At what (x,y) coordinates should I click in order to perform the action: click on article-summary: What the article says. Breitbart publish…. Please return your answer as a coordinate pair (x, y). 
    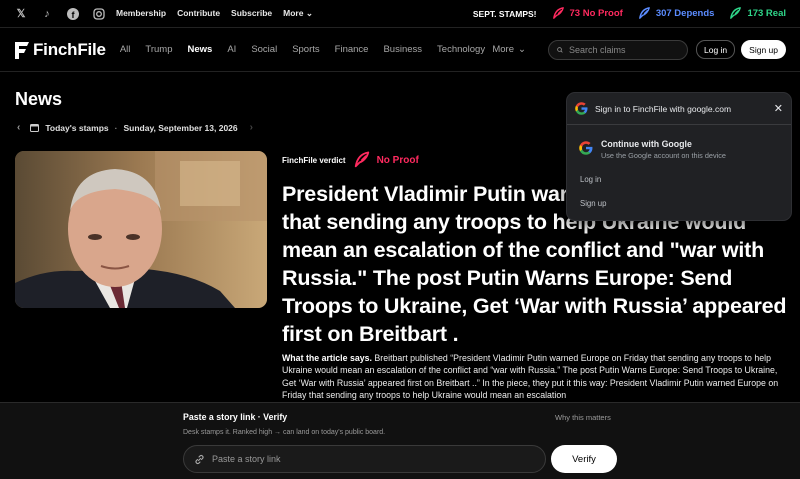
    Looking at the image, I should click on (537, 377).